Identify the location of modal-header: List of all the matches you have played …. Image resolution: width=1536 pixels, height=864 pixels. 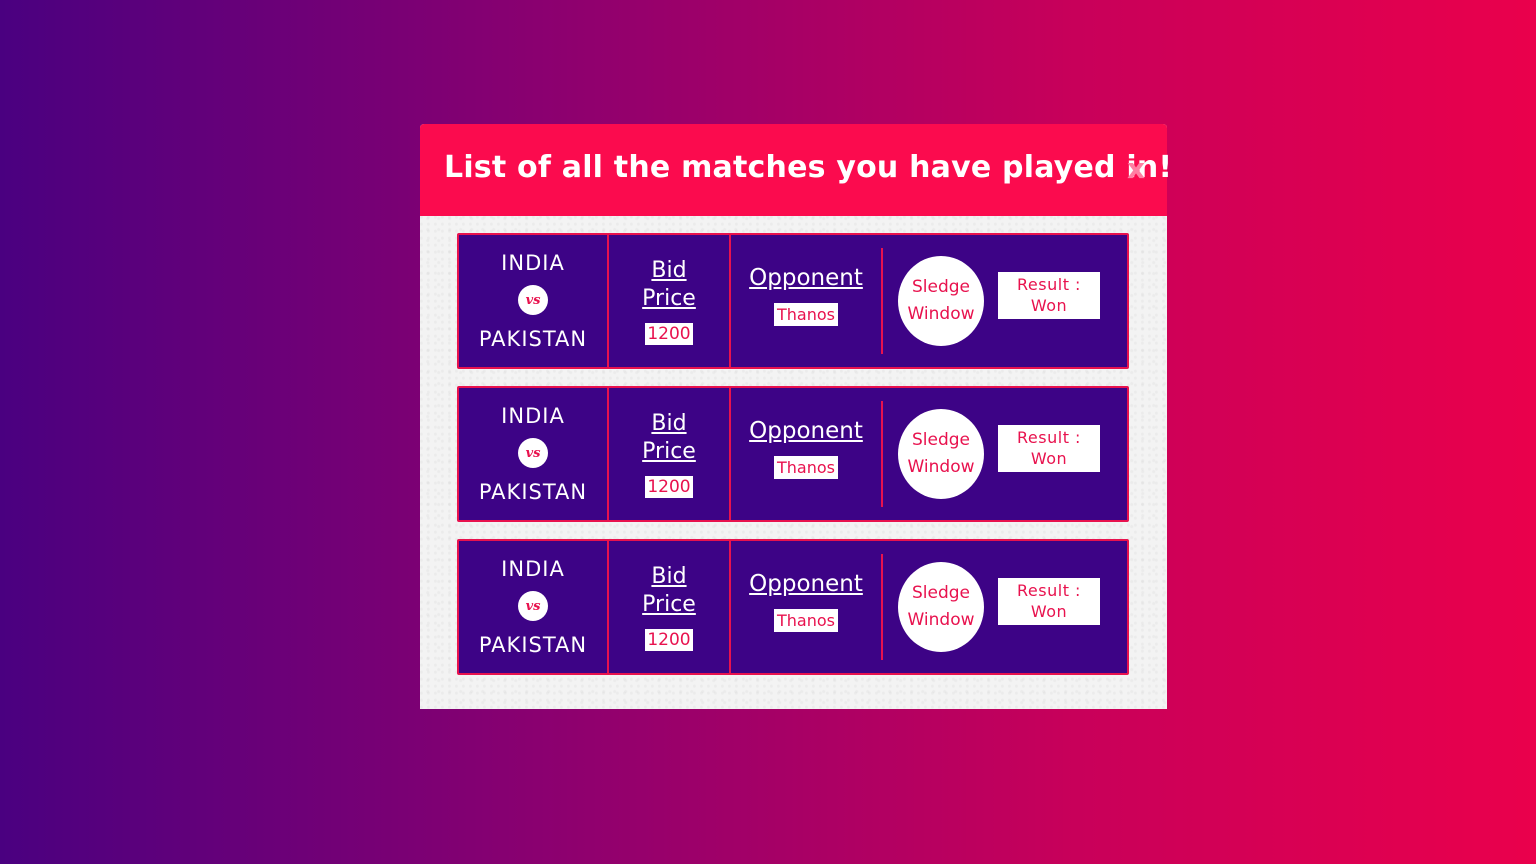
(796, 170).